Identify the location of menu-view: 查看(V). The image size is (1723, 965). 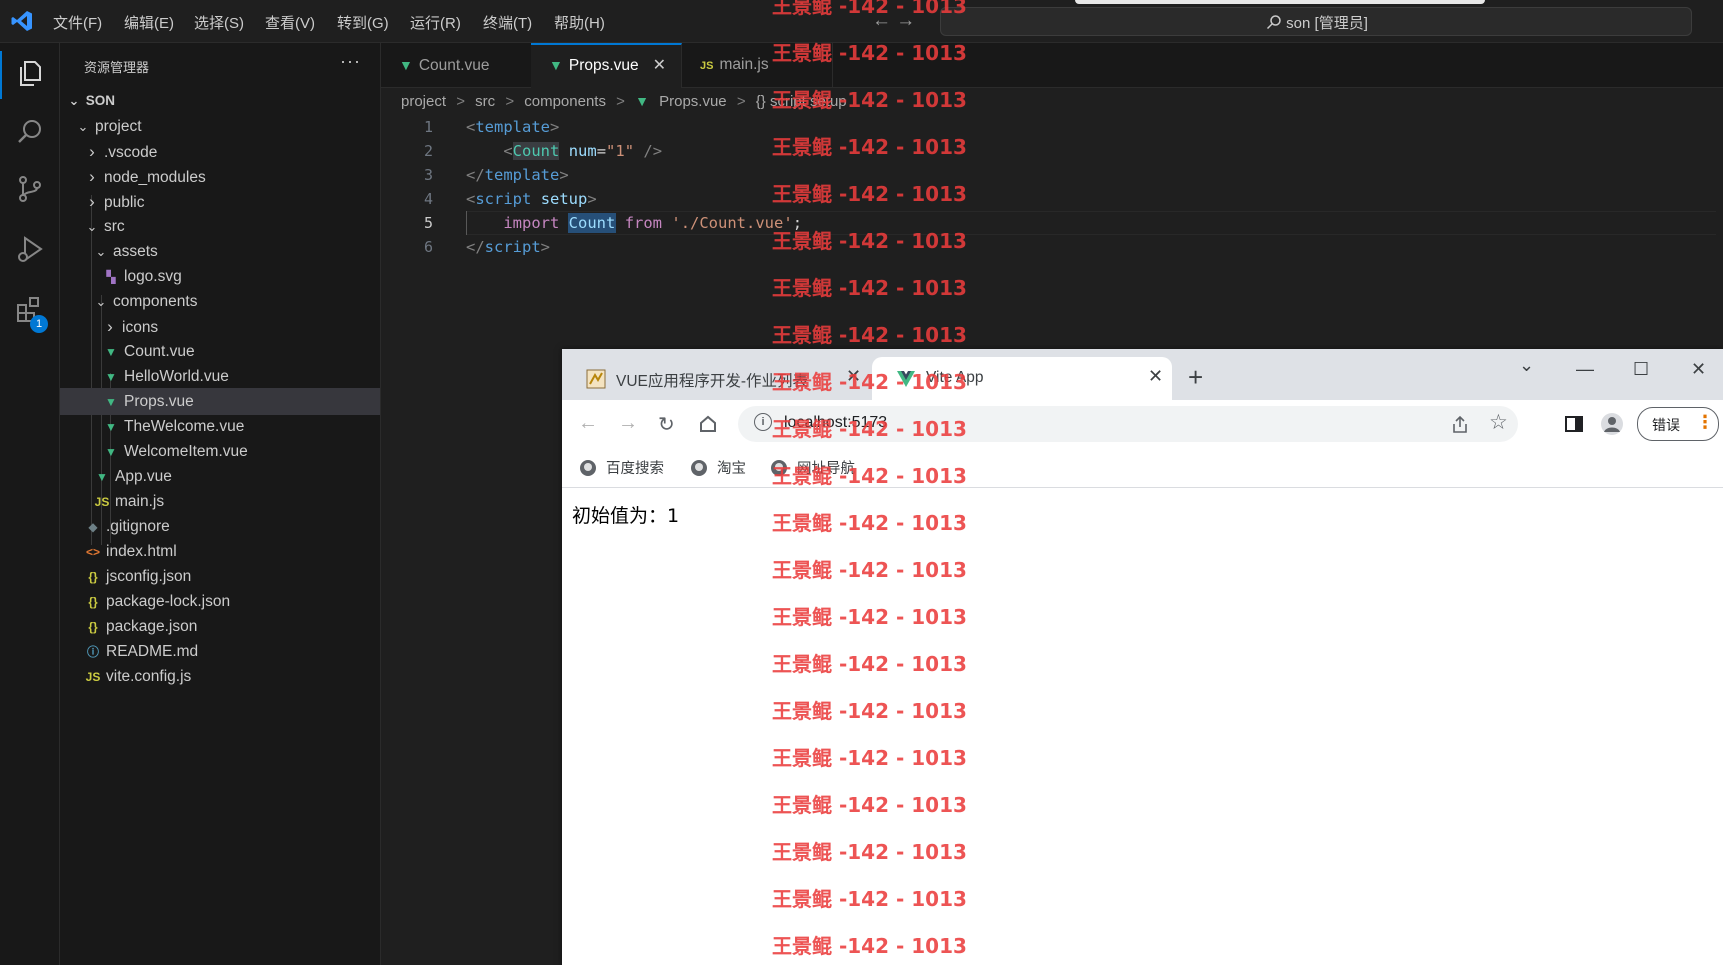
(290, 22).